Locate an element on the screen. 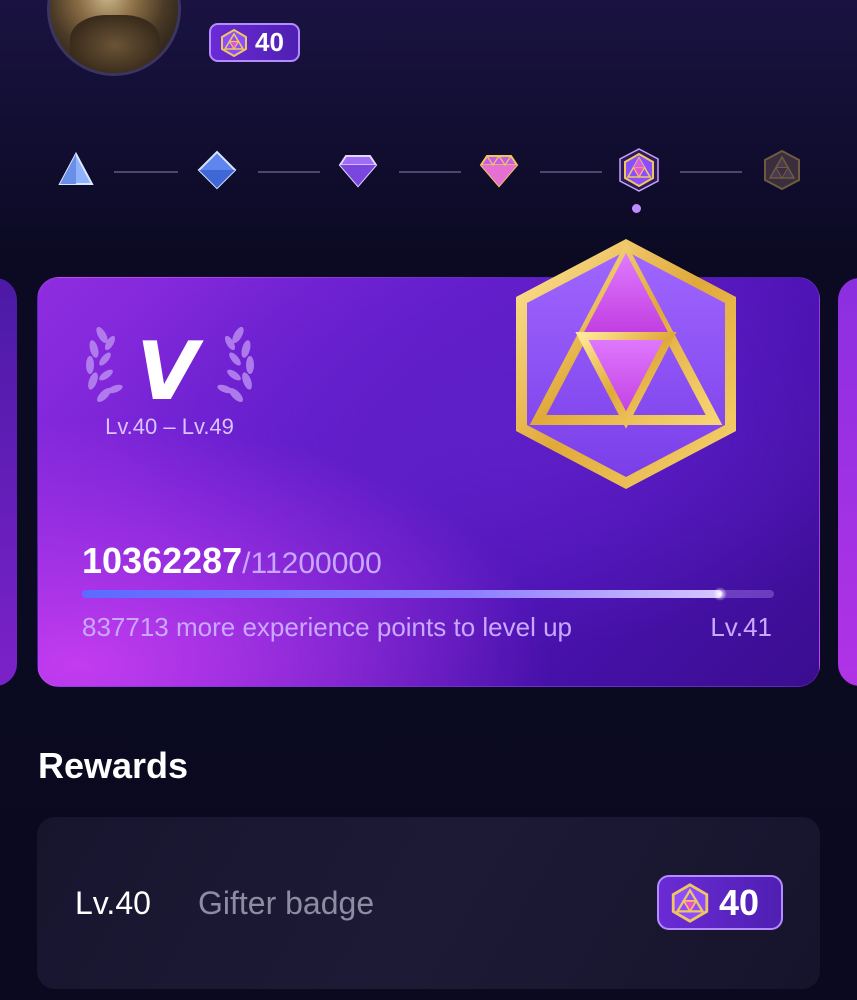 This screenshot has width=857, height=1000. level-range: Lv.40 – Lv.49 is located at coordinates (169, 426).